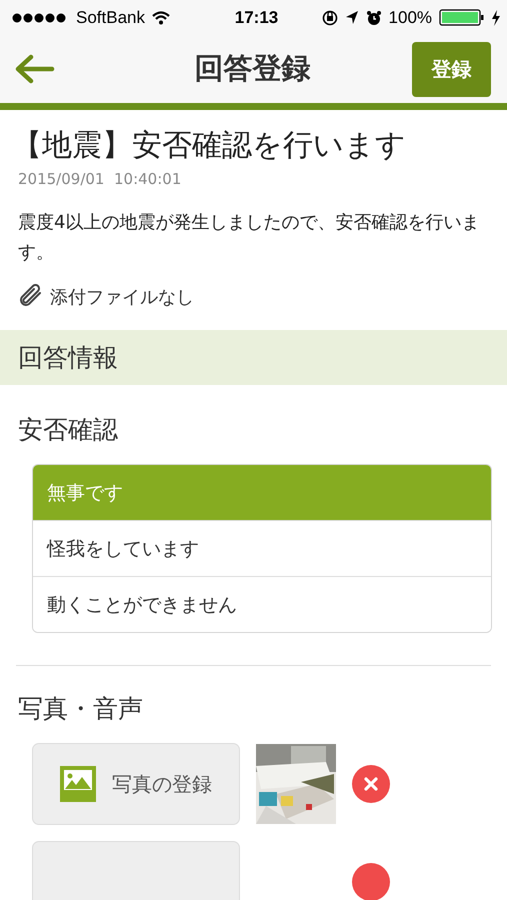  What do you see at coordinates (35, 69) in the screenshot?
I see `back-arrow-icon` at bounding box center [35, 69].